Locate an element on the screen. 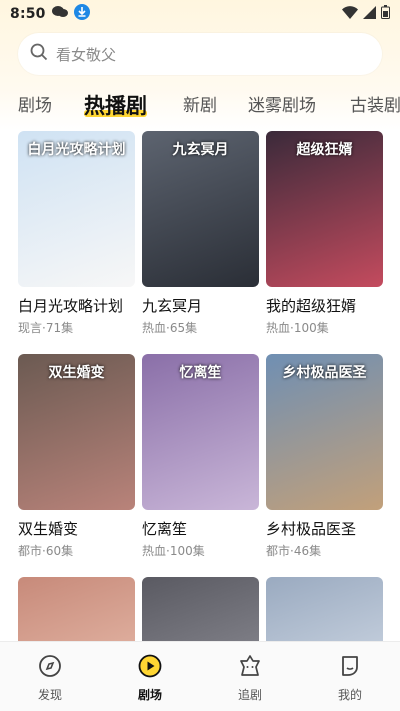 The image size is (400, 711). nav-theater-label: 剧场 is located at coordinates (149, 695).